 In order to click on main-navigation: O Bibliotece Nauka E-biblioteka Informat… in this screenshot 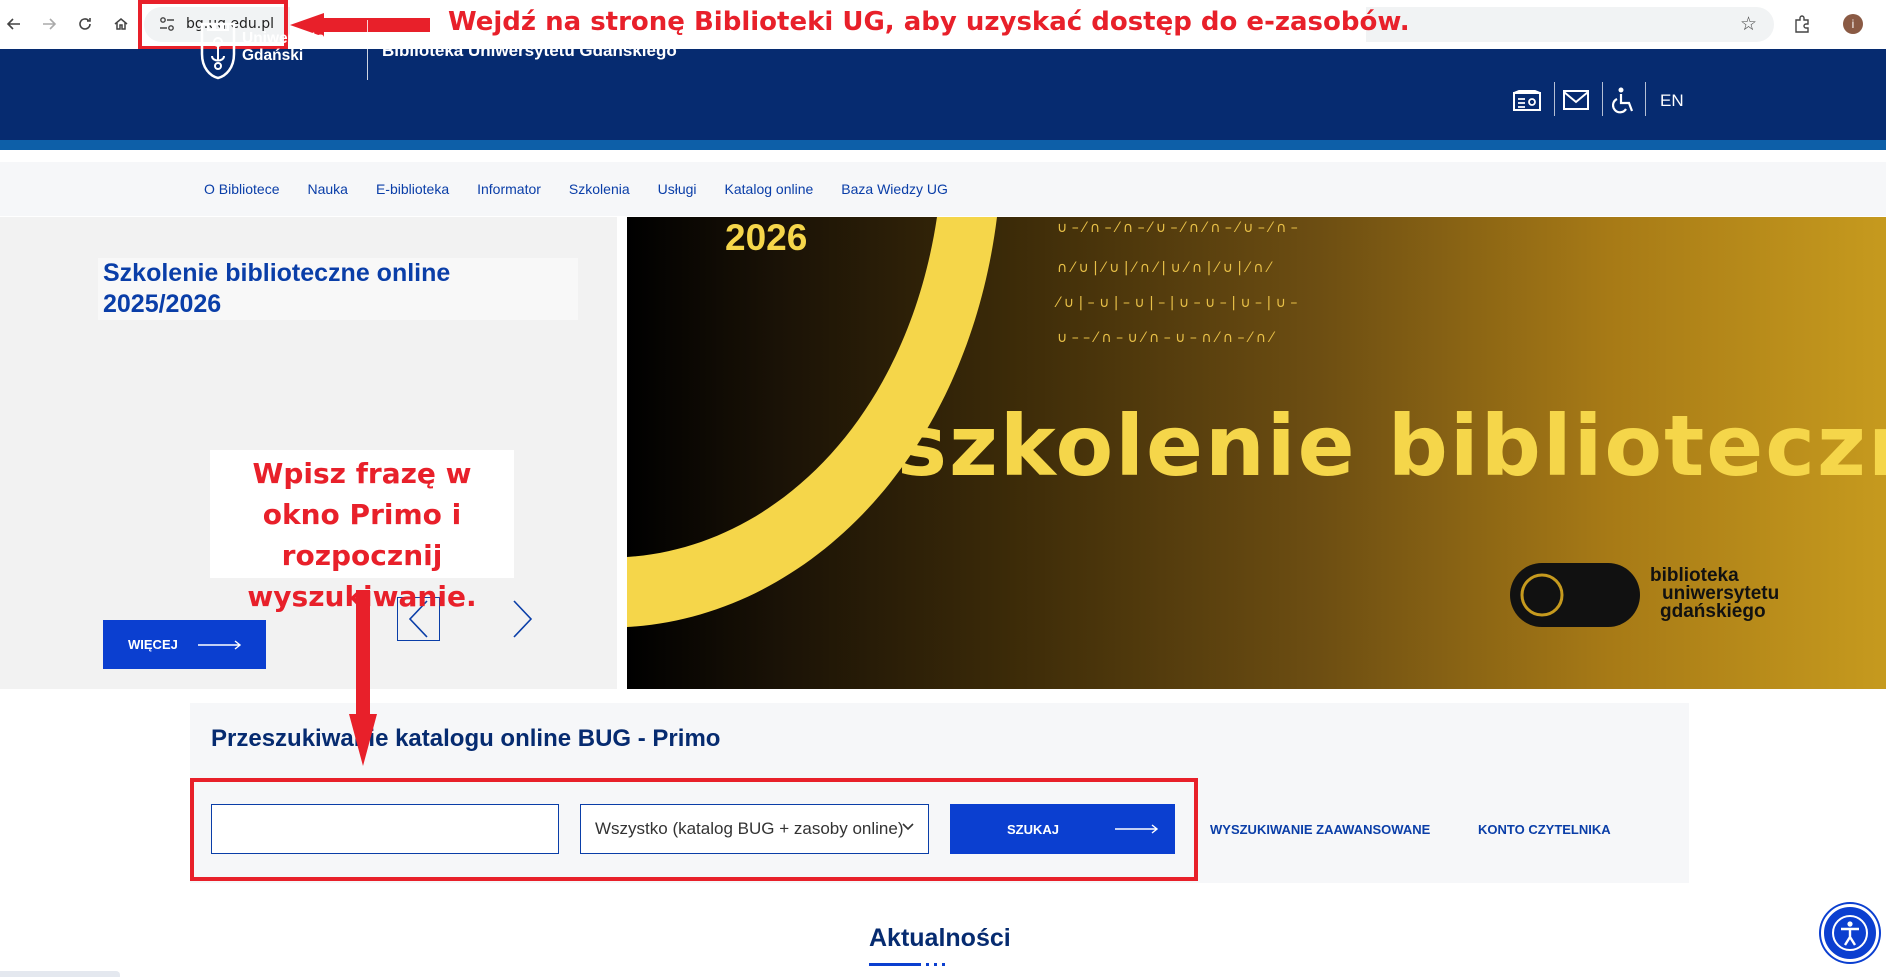, I will do `click(943, 189)`.